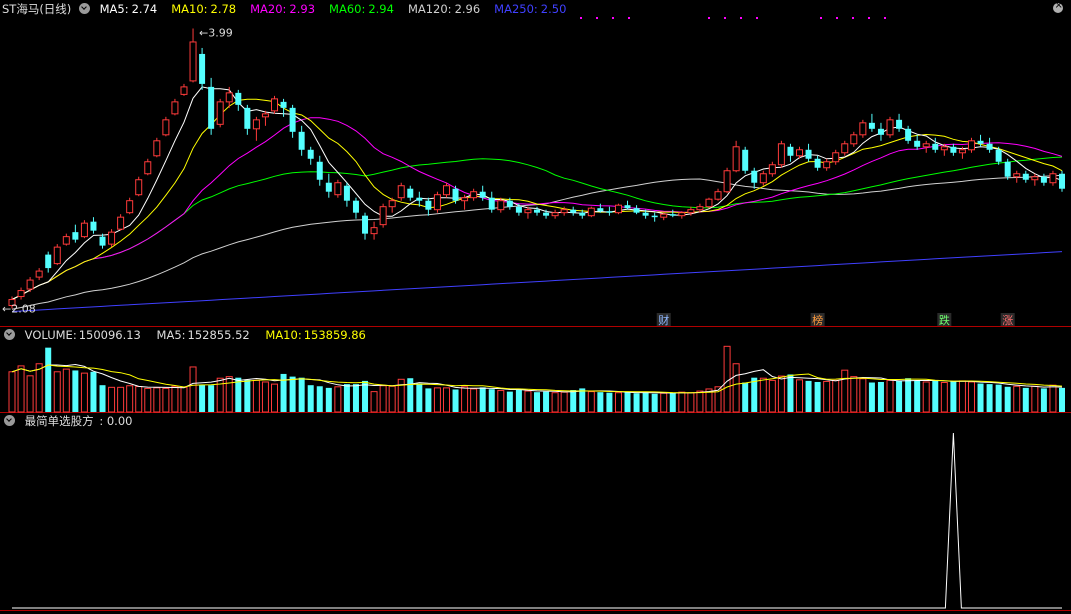  Describe the element at coordinates (216, 32) in the screenshot. I see `high-price-label: ←3.99` at that location.